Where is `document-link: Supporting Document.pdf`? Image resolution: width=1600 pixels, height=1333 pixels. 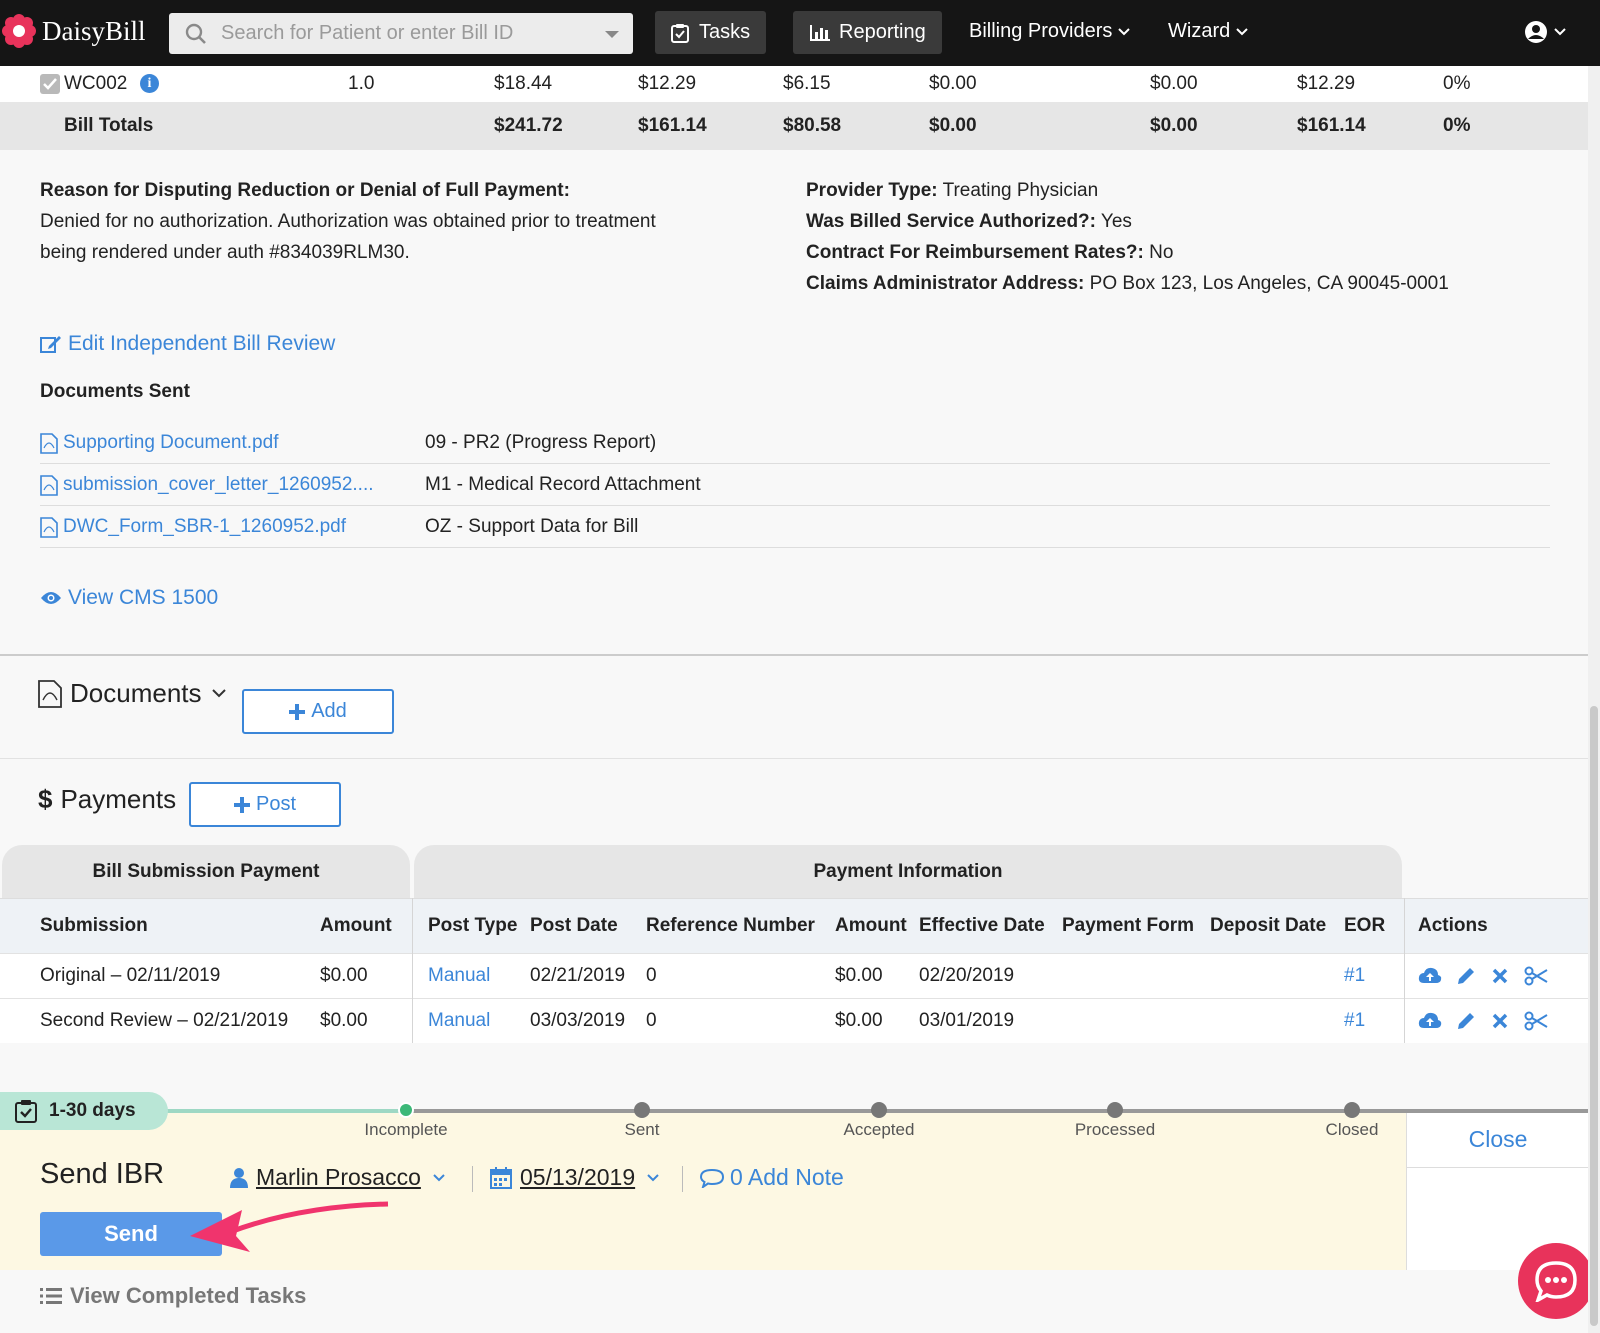 document-link: Supporting Document.pdf is located at coordinates (159, 443).